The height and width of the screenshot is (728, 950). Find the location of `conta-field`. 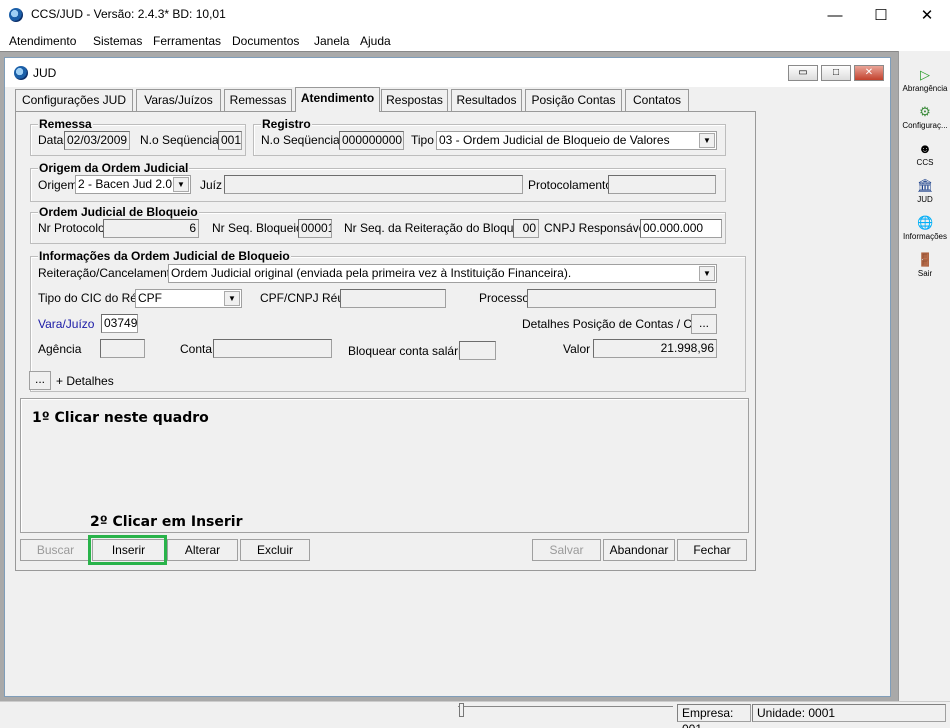

conta-field is located at coordinates (272, 348).